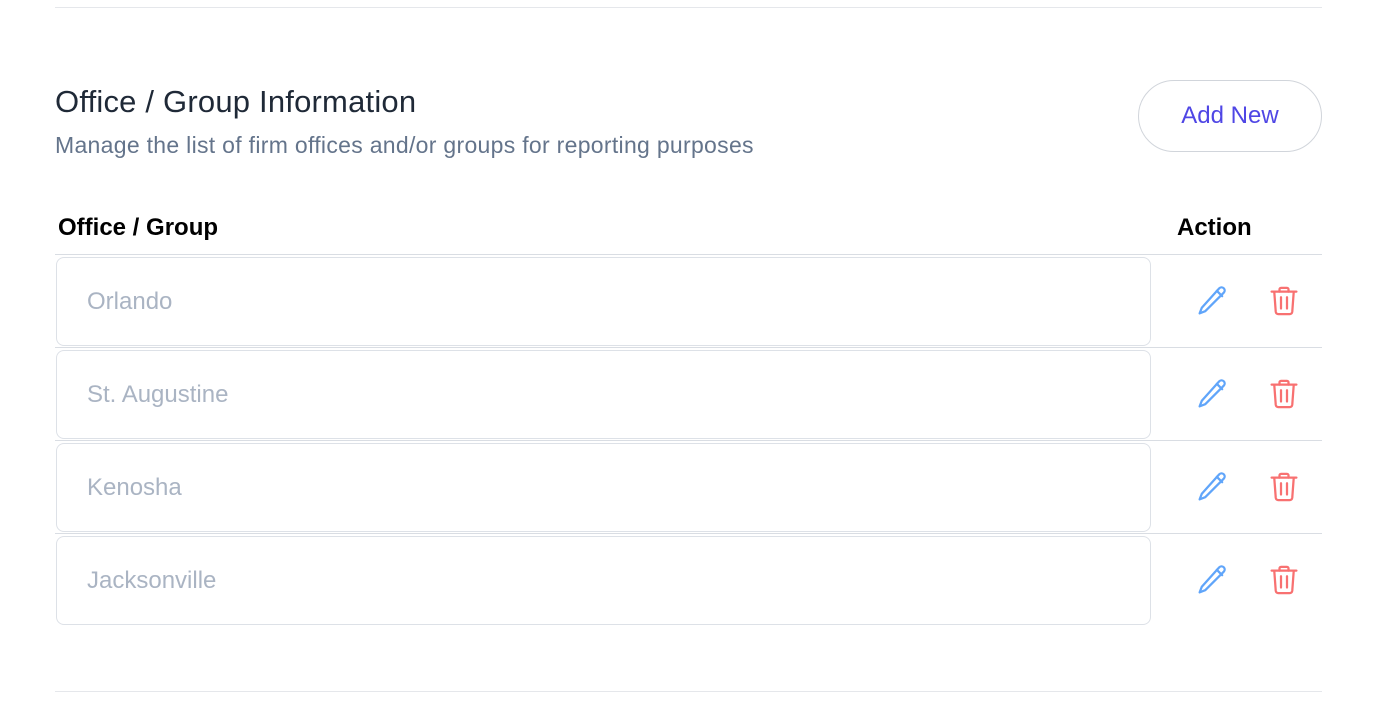 The image size is (1373, 718). What do you see at coordinates (1230, 116) in the screenshot?
I see `add-new-button: Add New` at bounding box center [1230, 116].